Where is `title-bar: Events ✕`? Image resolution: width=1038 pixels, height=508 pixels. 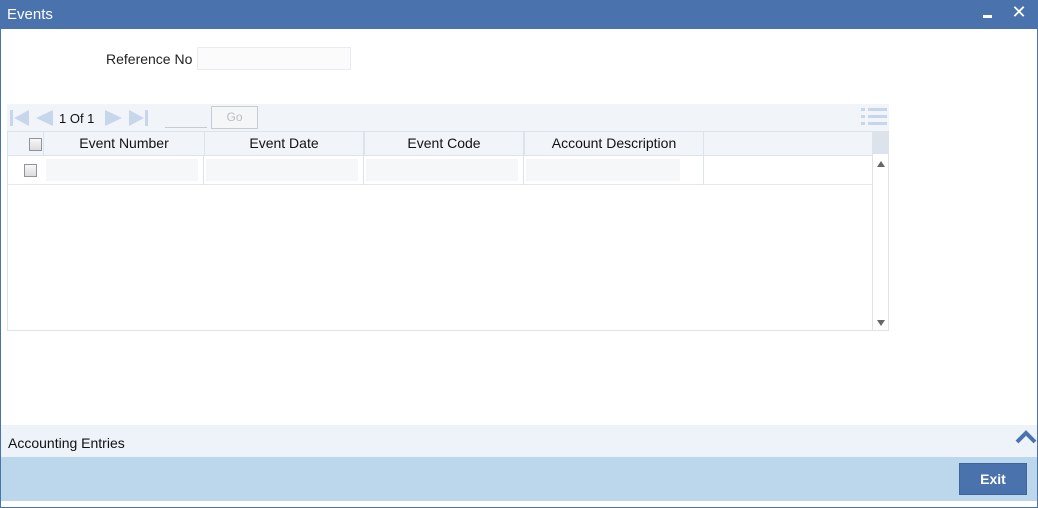 title-bar: Events ✕ is located at coordinates (519, 15).